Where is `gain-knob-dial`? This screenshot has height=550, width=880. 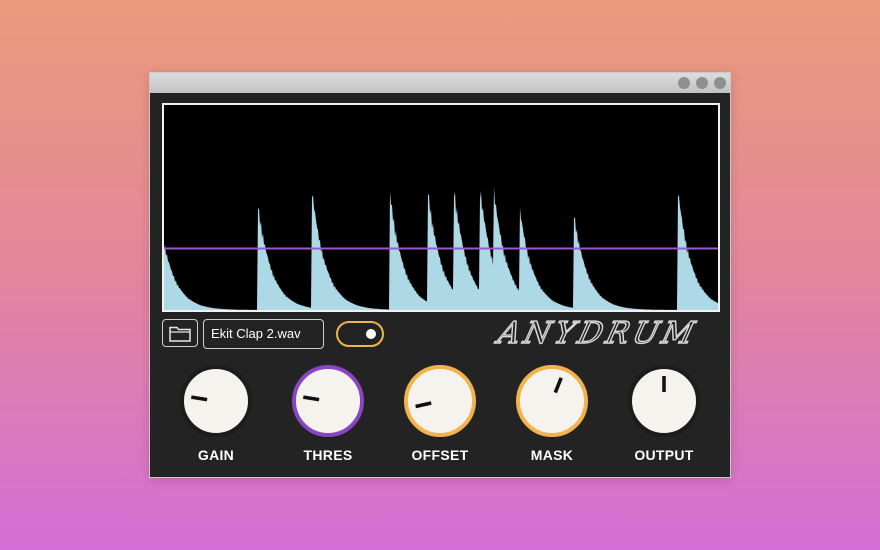 gain-knob-dial is located at coordinates (216, 401).